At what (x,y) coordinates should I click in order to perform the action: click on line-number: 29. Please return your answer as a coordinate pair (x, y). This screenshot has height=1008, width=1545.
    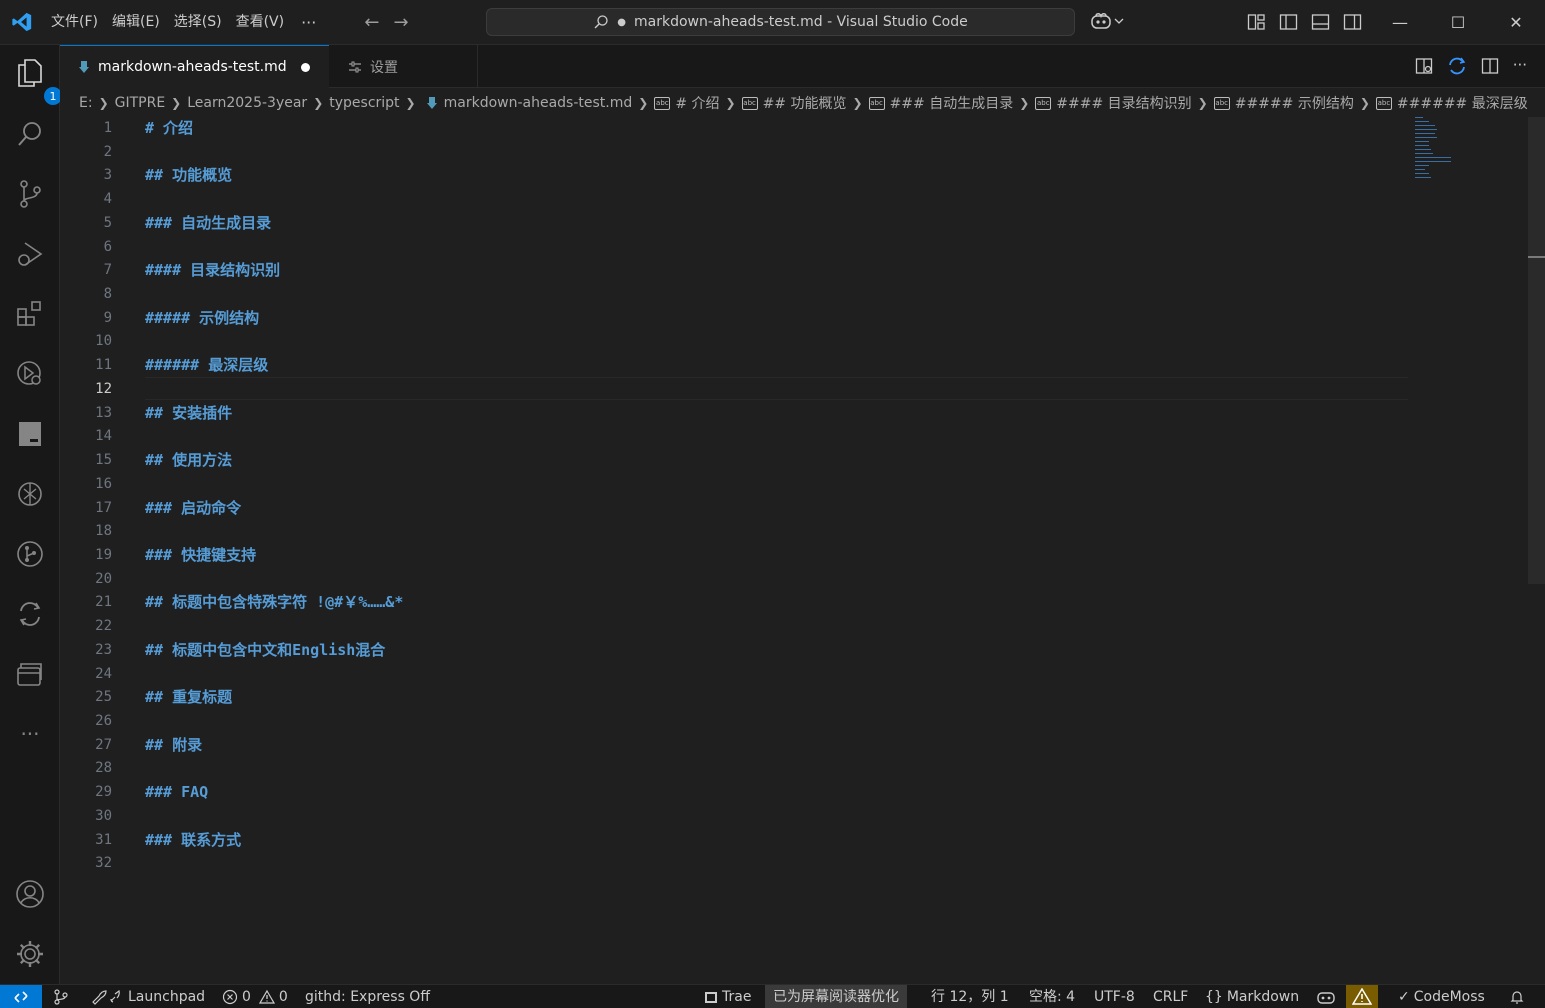
    Looking at the image, I should click on (103, 792).